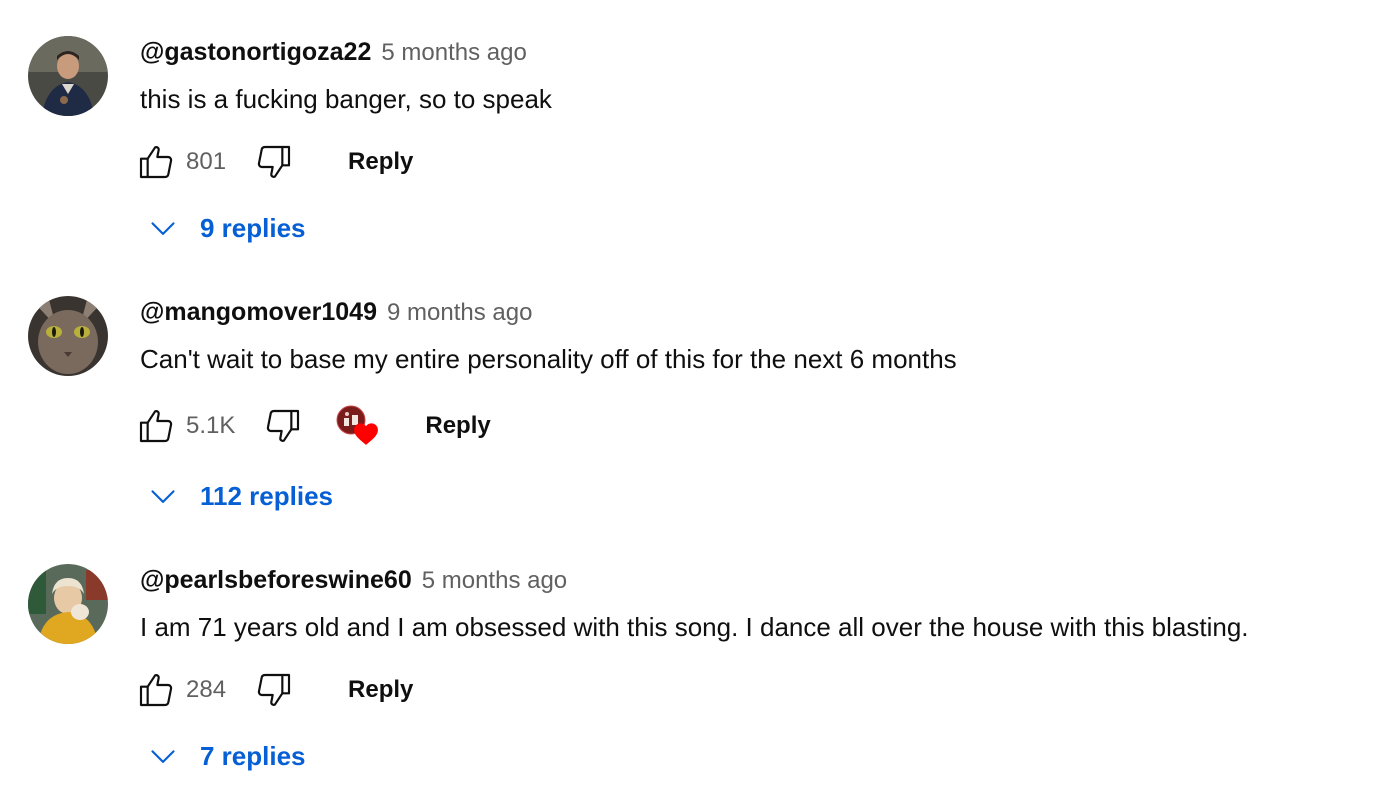  What do you see at coordinates (266, 495) in the screenshot?
I see `replies-count-label: 112 replies` at bounding box center [266, 495].